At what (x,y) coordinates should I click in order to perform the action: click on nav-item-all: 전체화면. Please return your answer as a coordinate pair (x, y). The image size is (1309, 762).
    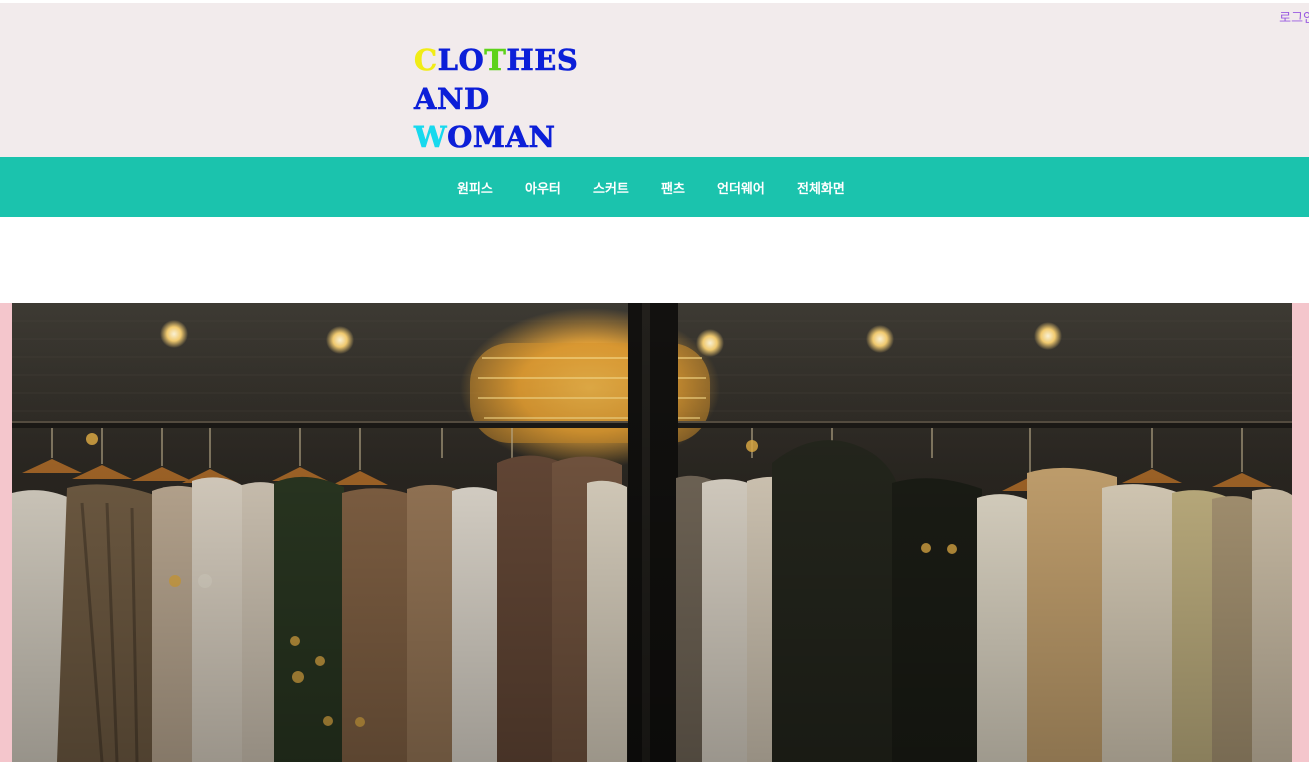
    Looking at the image, I should click on (821, 187).